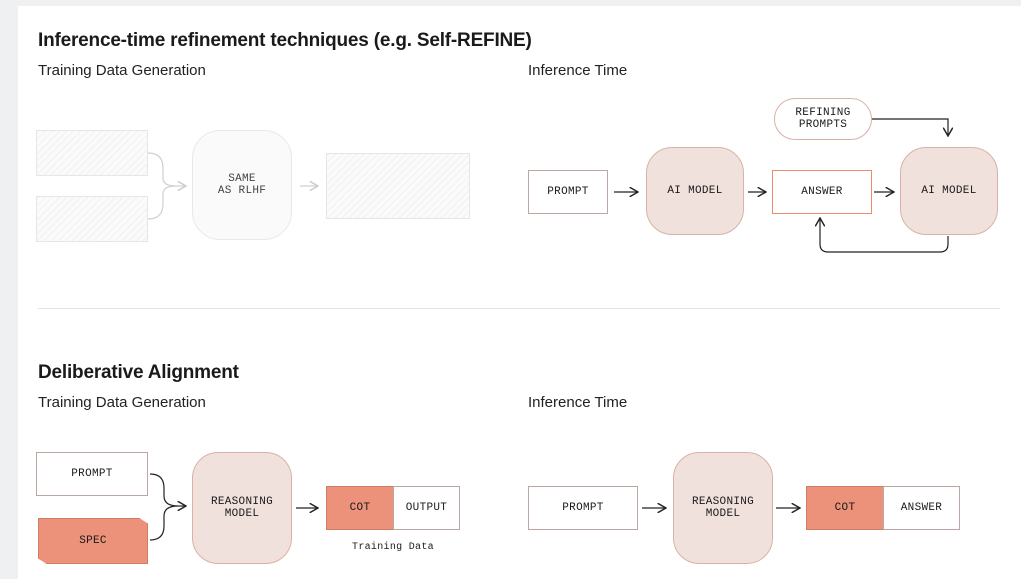 The width and height of the screenshot is (1021, 579). Describe the element at coordinates (164, 507) in the screenshot. I see `s2-brace` at that location.